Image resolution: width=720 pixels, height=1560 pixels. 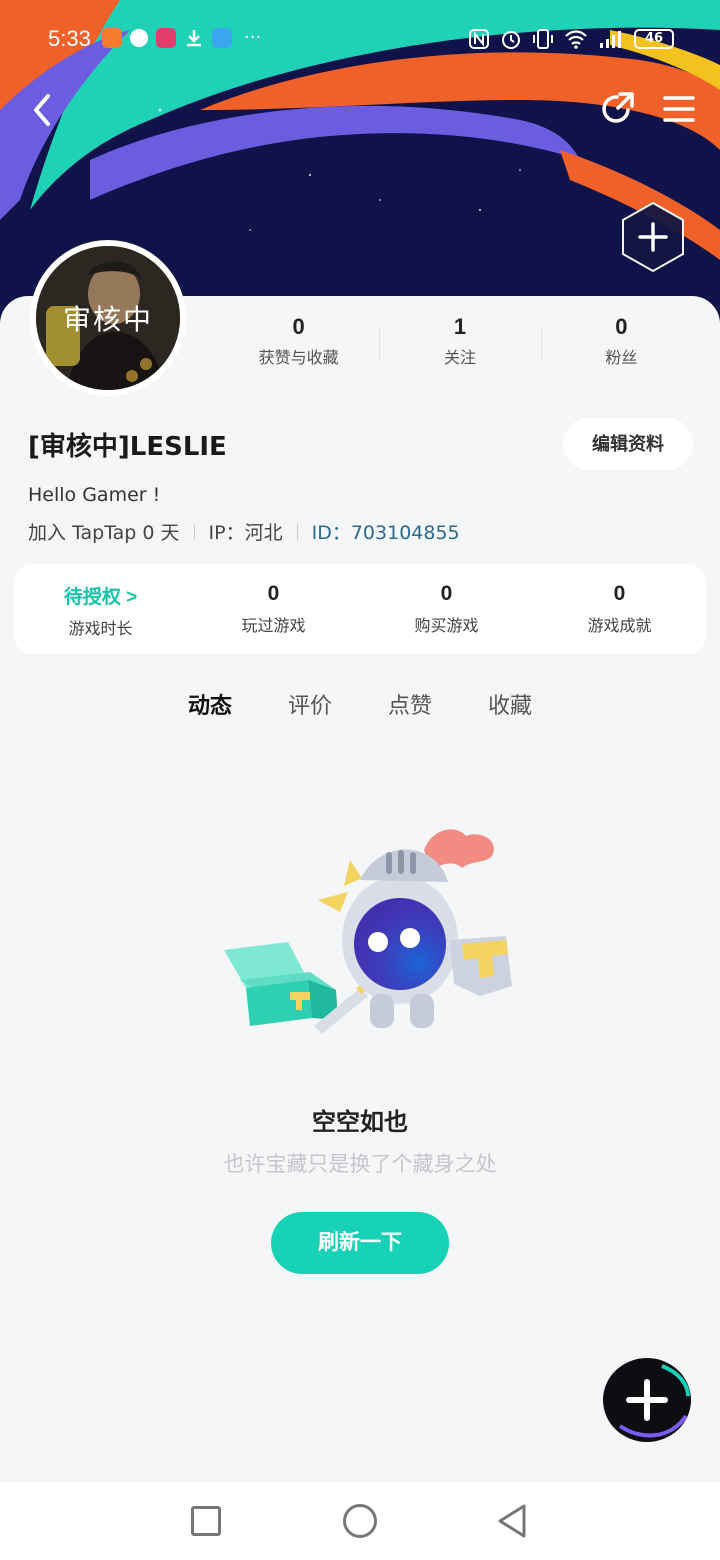 What do you see at coordinates (510, 704) in the screenshot?
I see `tab-favorites: 收藏` at bounding box center [510, 704].